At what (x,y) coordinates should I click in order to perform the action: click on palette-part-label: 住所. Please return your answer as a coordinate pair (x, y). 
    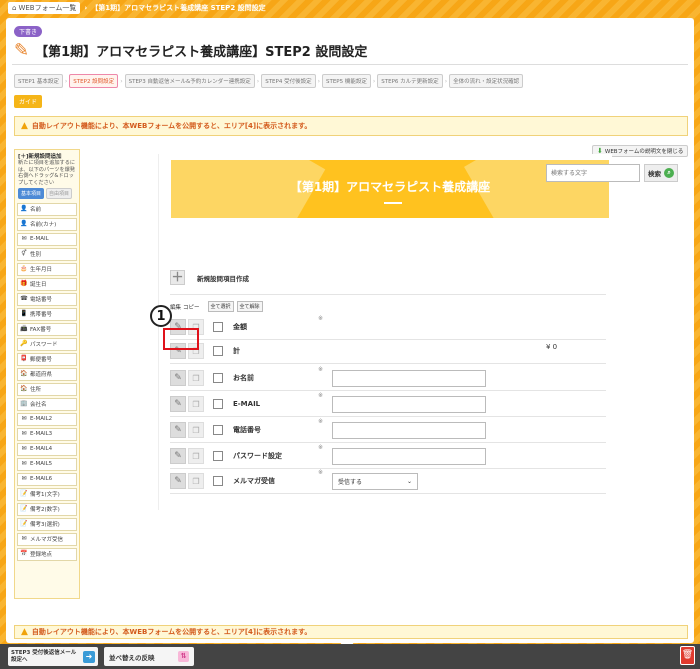
    Looking at the image, I should click on (36, 390).